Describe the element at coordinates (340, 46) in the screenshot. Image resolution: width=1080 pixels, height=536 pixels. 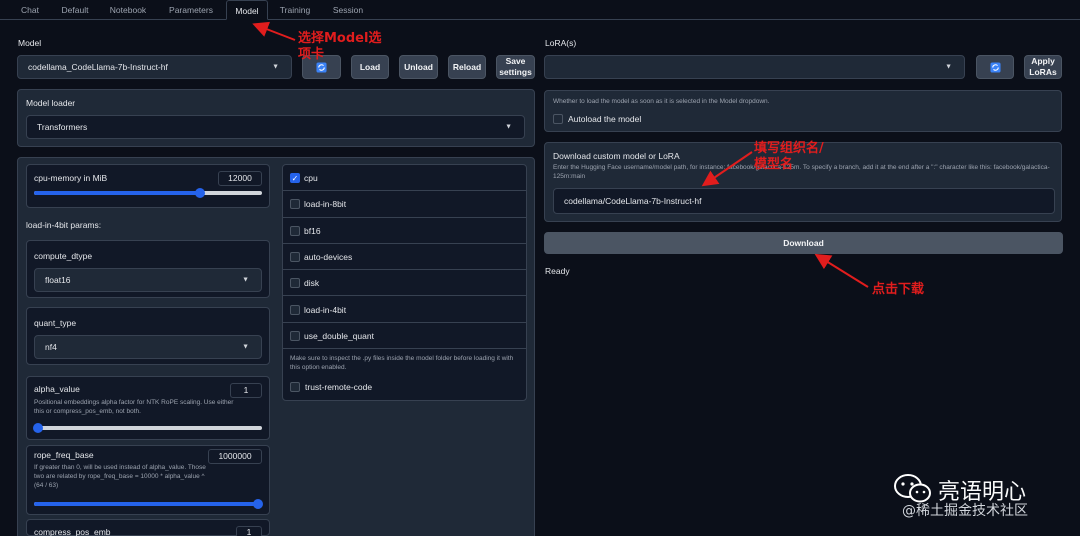
I see `annotation-select-model-tab: 选择Model选项卡` at that location.